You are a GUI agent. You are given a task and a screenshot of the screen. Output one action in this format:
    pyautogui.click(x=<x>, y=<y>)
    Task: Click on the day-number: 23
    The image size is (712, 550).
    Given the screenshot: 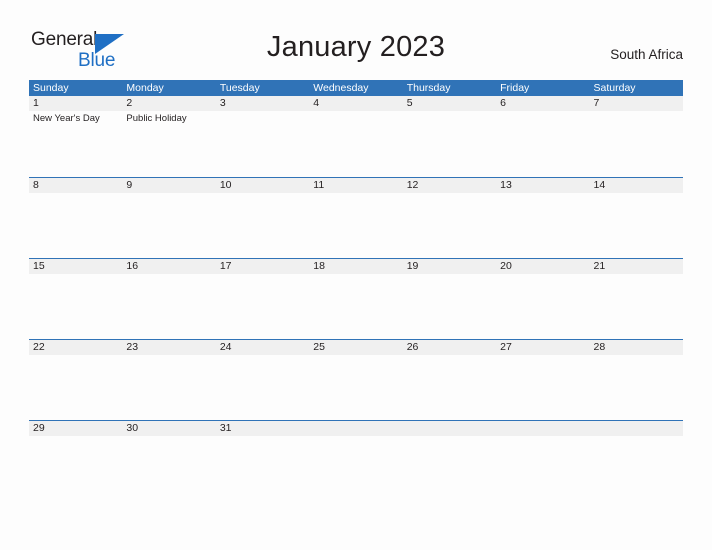 What is the action you would take?
    pyautogui.click(x=169, y=347)
    